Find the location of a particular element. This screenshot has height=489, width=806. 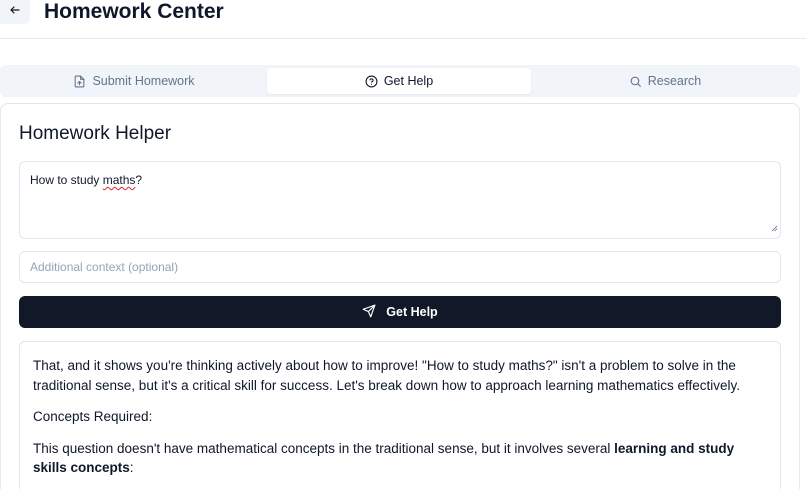

back-button is located at coordinates (15, 12).